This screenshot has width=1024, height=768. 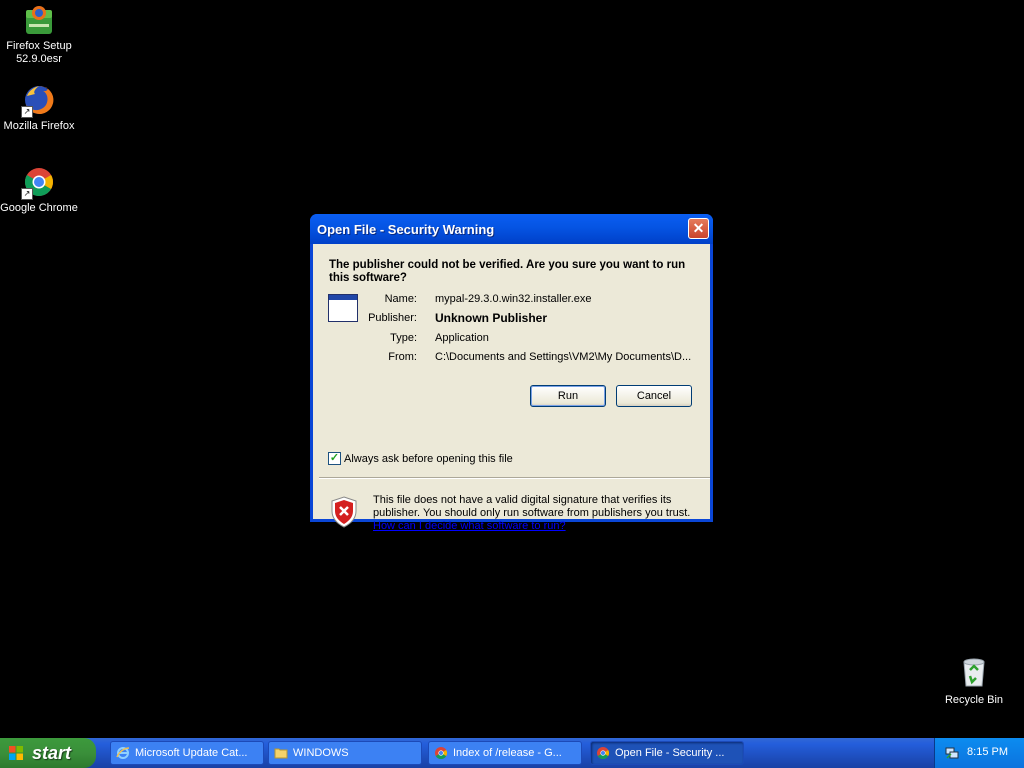 I want to click on desktop-icon-google-chrome: ↗ Google Chrome, so click(x=39, y=190).